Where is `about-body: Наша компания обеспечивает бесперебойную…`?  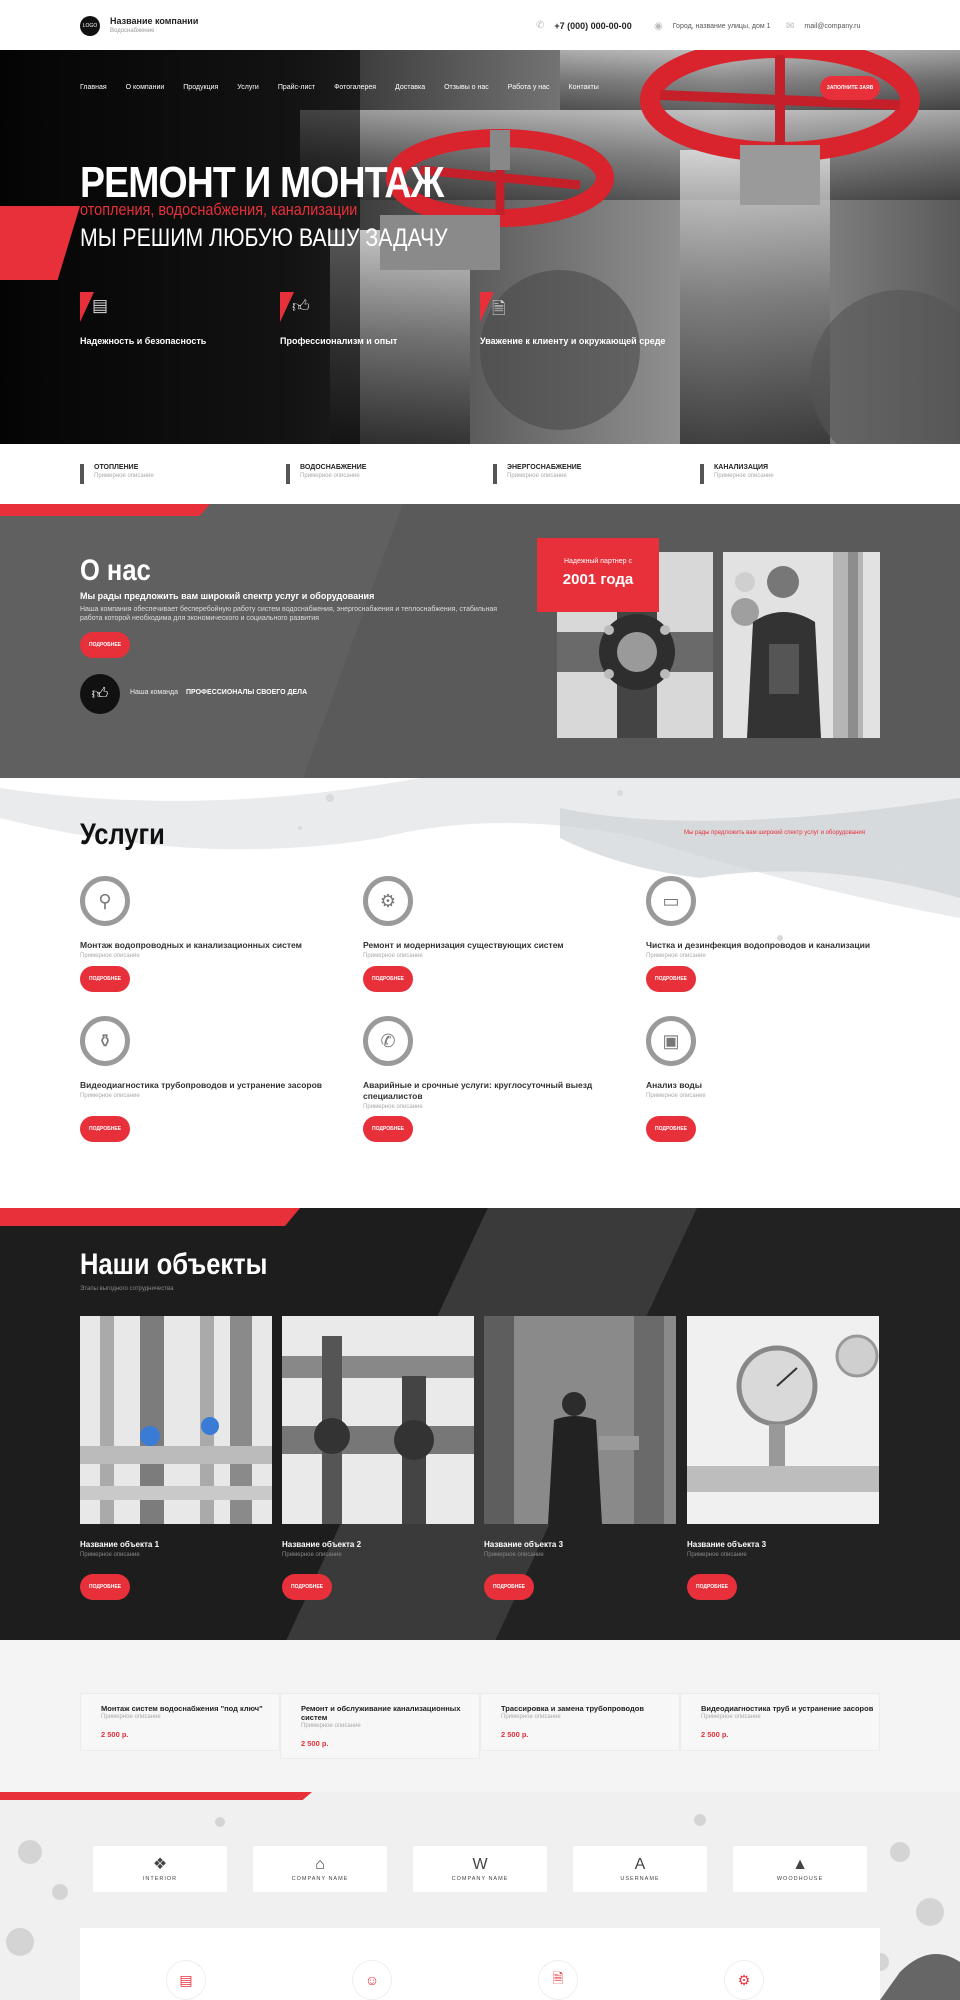 about-body: Наша компания обеспечивает бесперебойную… is located at coordinates (289, 614).